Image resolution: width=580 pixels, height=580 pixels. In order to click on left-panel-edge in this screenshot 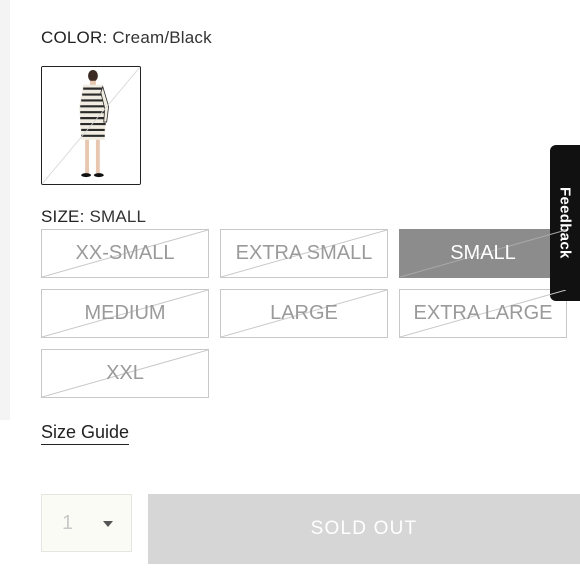, I will do `click(5, 210)`.